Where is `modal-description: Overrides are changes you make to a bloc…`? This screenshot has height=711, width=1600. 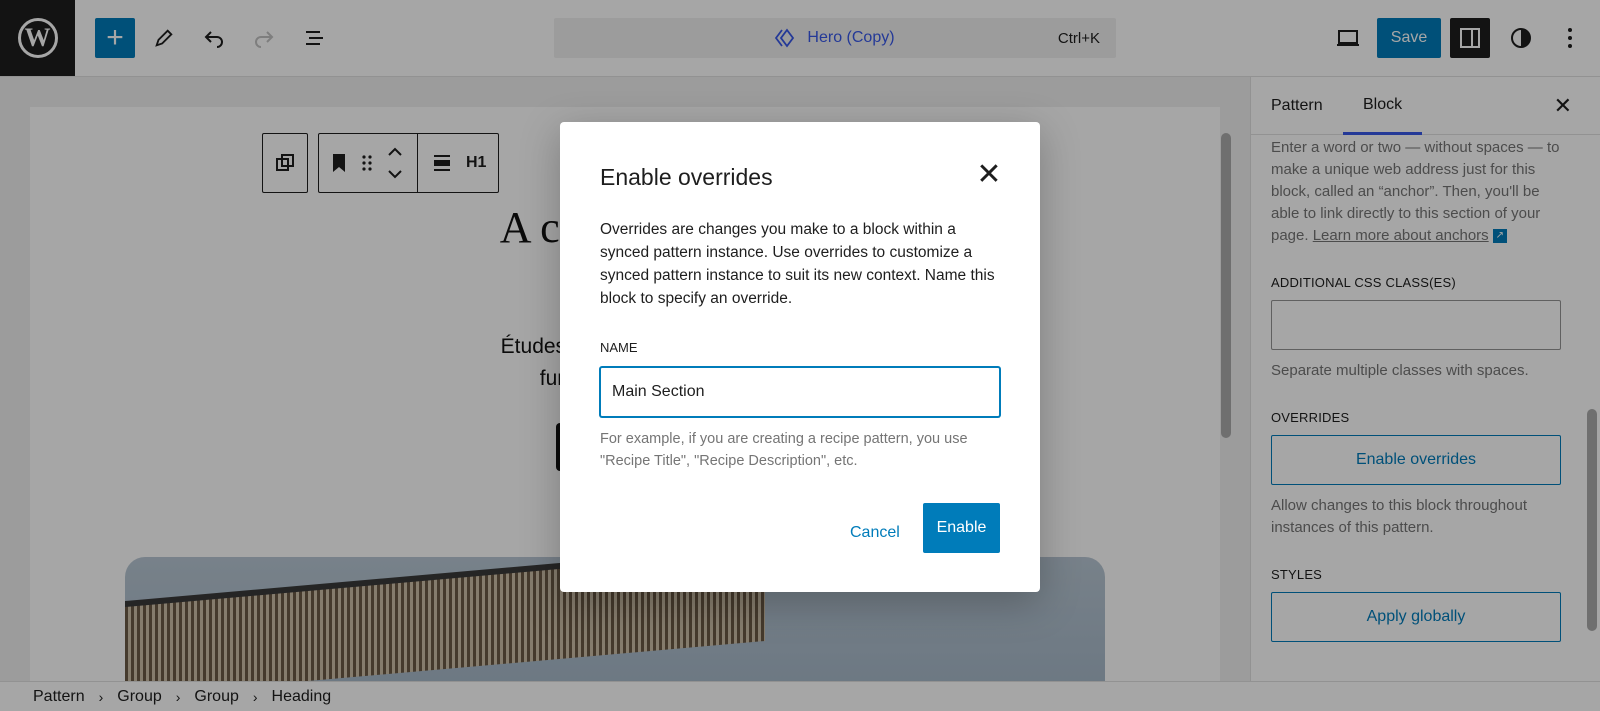 modal-description: Overrides are changes you make to a bloc… is located at coordinates (797, 264).